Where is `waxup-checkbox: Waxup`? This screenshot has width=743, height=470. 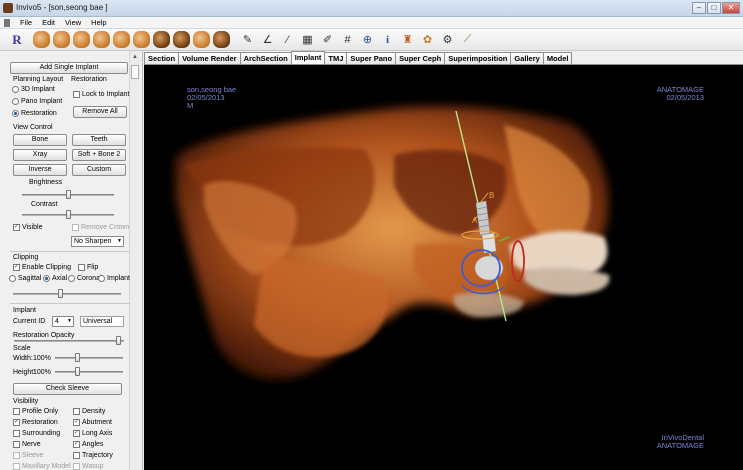 waxup-checkbox: Waxup is located at coordinates (88, 466).